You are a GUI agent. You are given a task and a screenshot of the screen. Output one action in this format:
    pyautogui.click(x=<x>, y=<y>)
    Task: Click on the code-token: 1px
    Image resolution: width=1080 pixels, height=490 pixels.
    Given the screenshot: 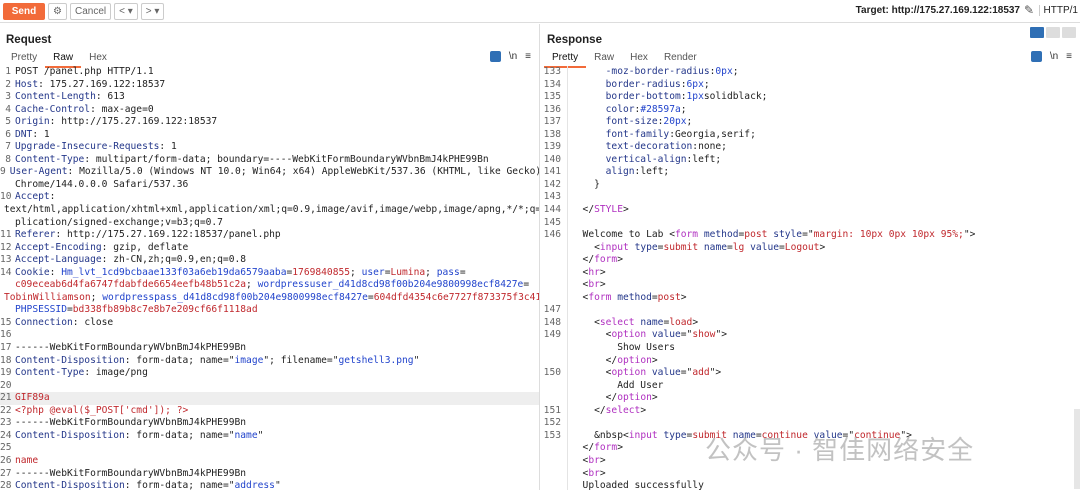 What is the action you would take?
    pyautogui.click(x=695, y=97)
    